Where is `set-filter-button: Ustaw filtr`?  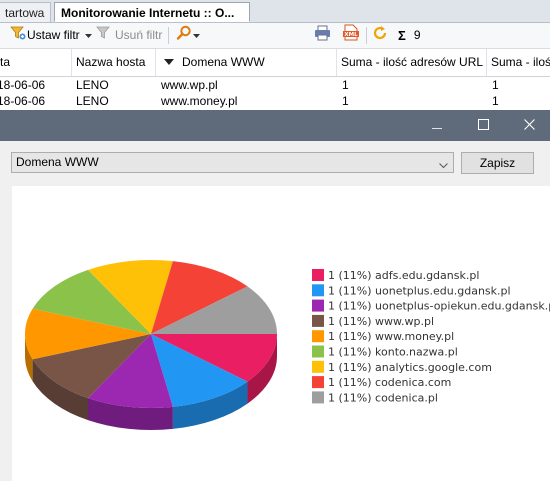 set-filter-button: Ustaw filtr is located at coordinates (51, 35).